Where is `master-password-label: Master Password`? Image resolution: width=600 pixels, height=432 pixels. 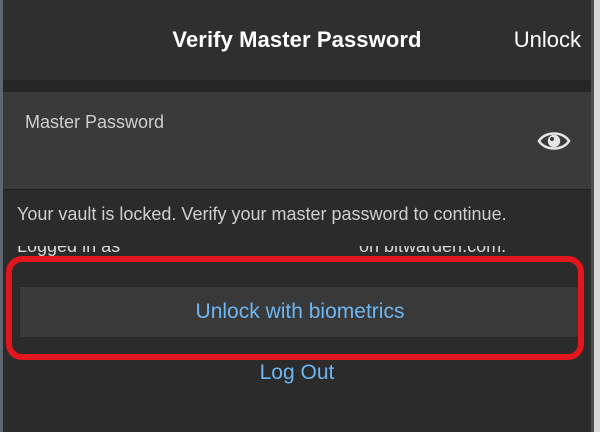 master-password-label: Master Password is located at coordinates (95, 122).